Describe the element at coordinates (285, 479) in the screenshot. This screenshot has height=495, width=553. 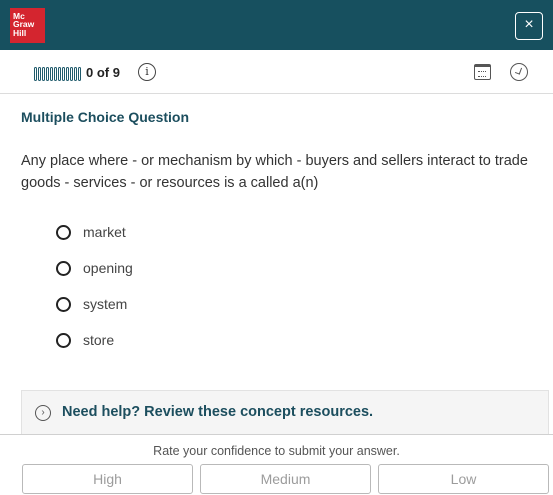
I see `confidence-medium-button: Medium` at that location.